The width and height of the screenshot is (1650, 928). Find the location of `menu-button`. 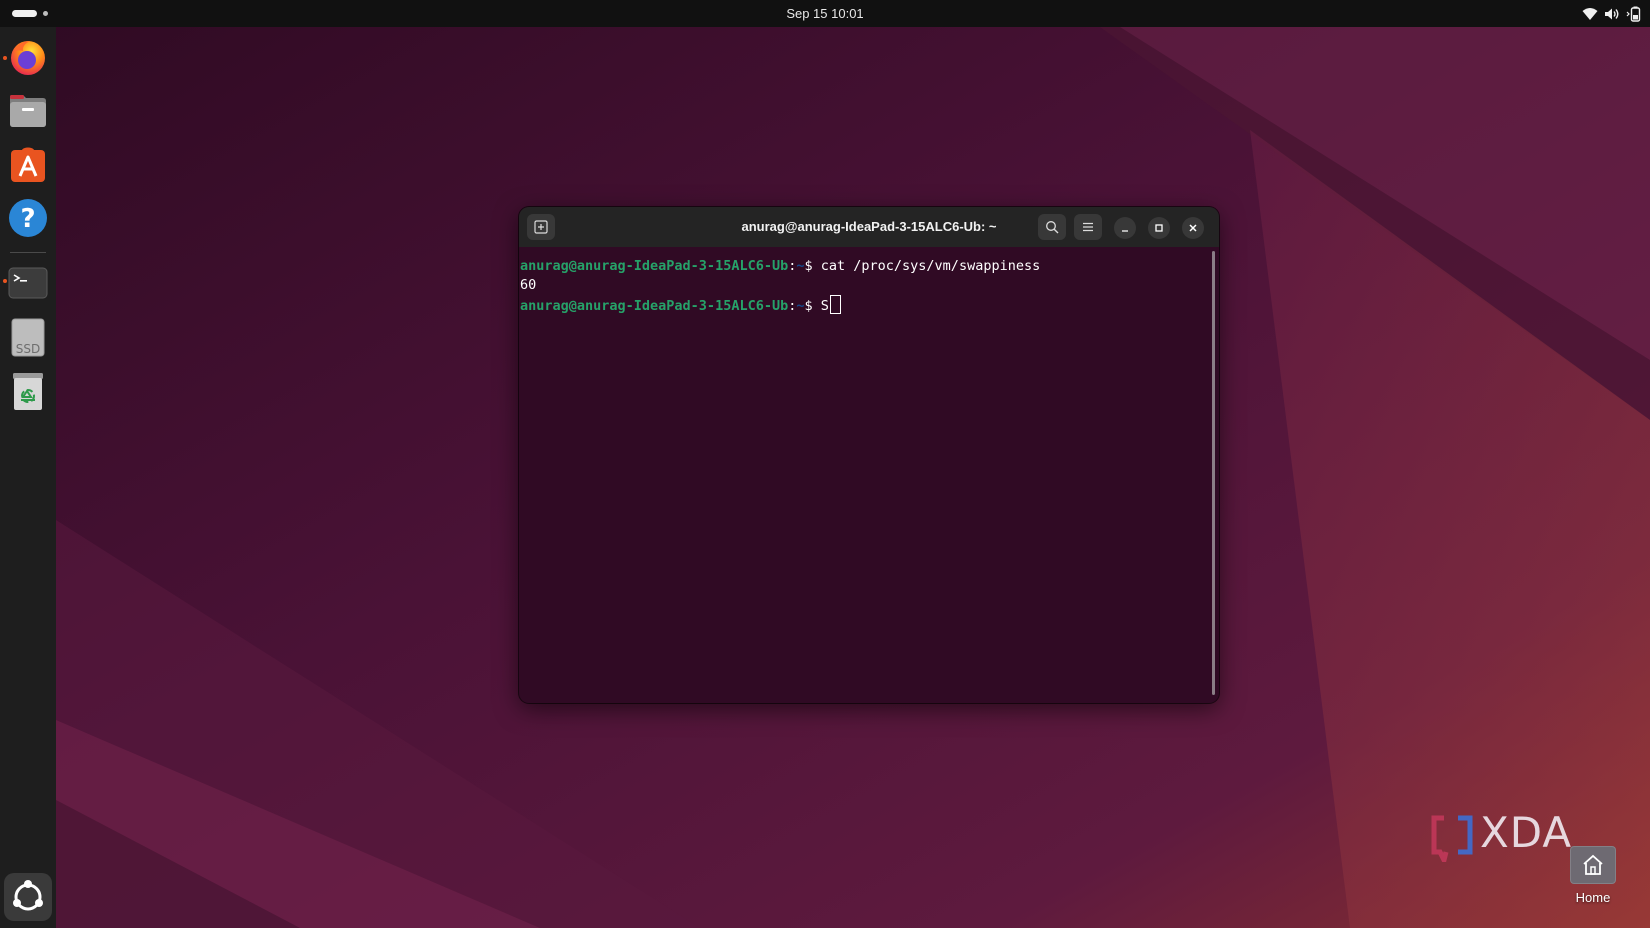

menu-button is located at coordinates (1088, 227).